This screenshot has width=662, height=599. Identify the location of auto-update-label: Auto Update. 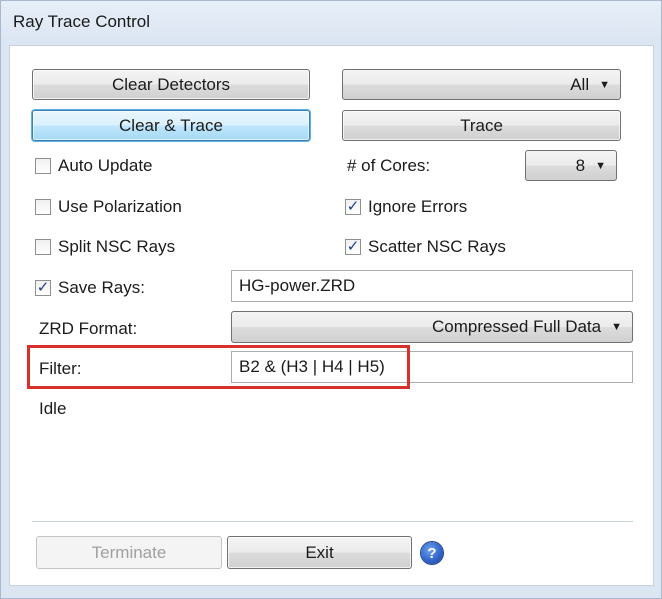
(105, 165).